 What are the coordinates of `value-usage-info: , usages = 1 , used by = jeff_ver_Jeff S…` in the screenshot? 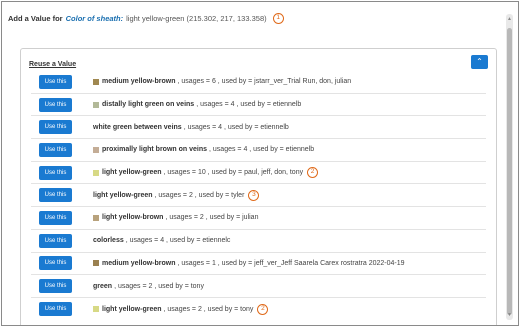 It's located at (291, 263).